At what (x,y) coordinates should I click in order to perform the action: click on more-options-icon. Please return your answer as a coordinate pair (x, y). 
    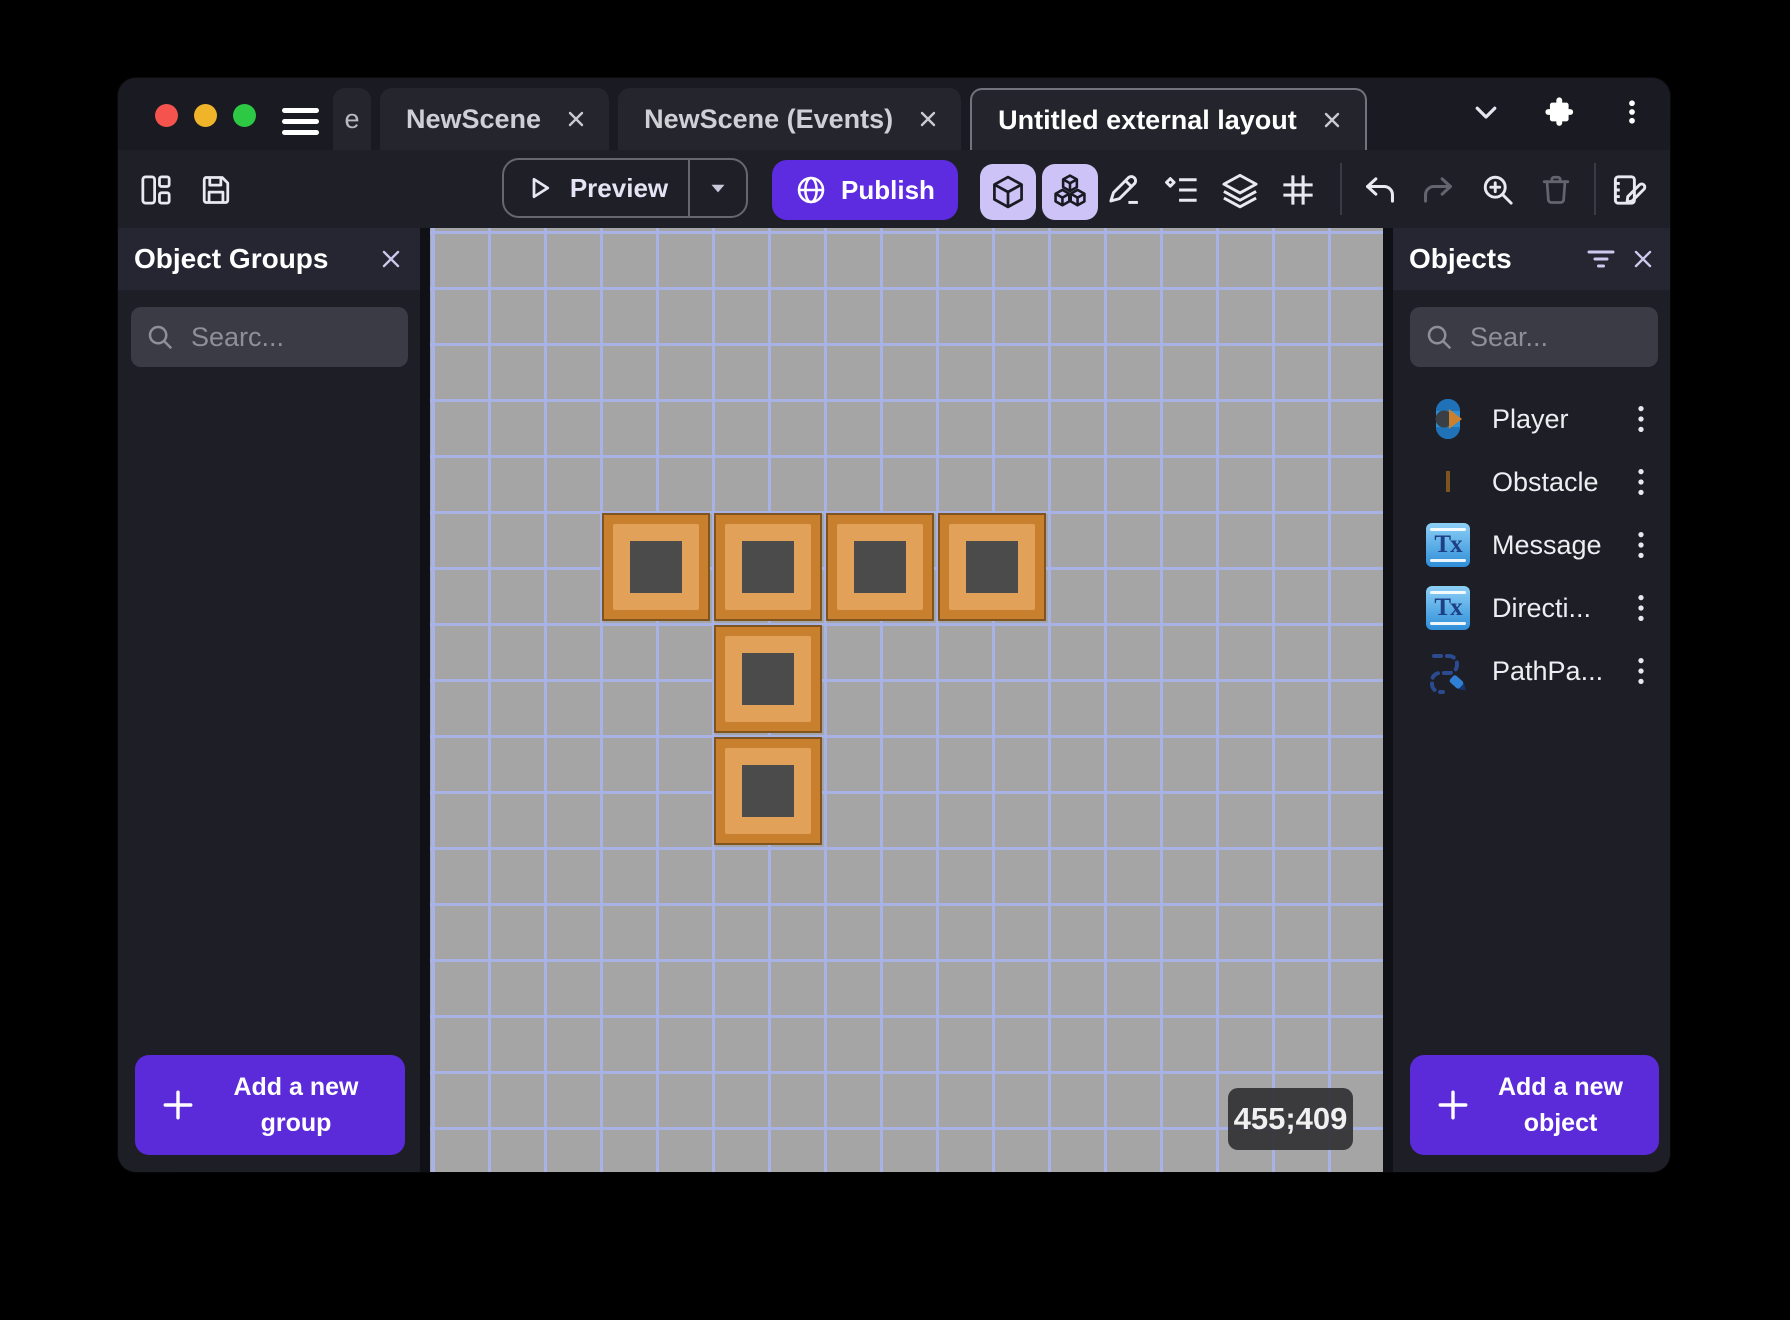
    Looking at the image, I should click on (1632, 112).